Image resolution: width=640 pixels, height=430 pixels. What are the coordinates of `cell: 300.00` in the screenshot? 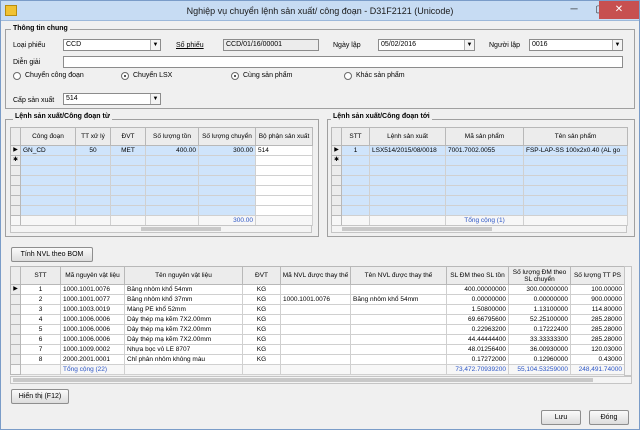 It's located at (227, 150).